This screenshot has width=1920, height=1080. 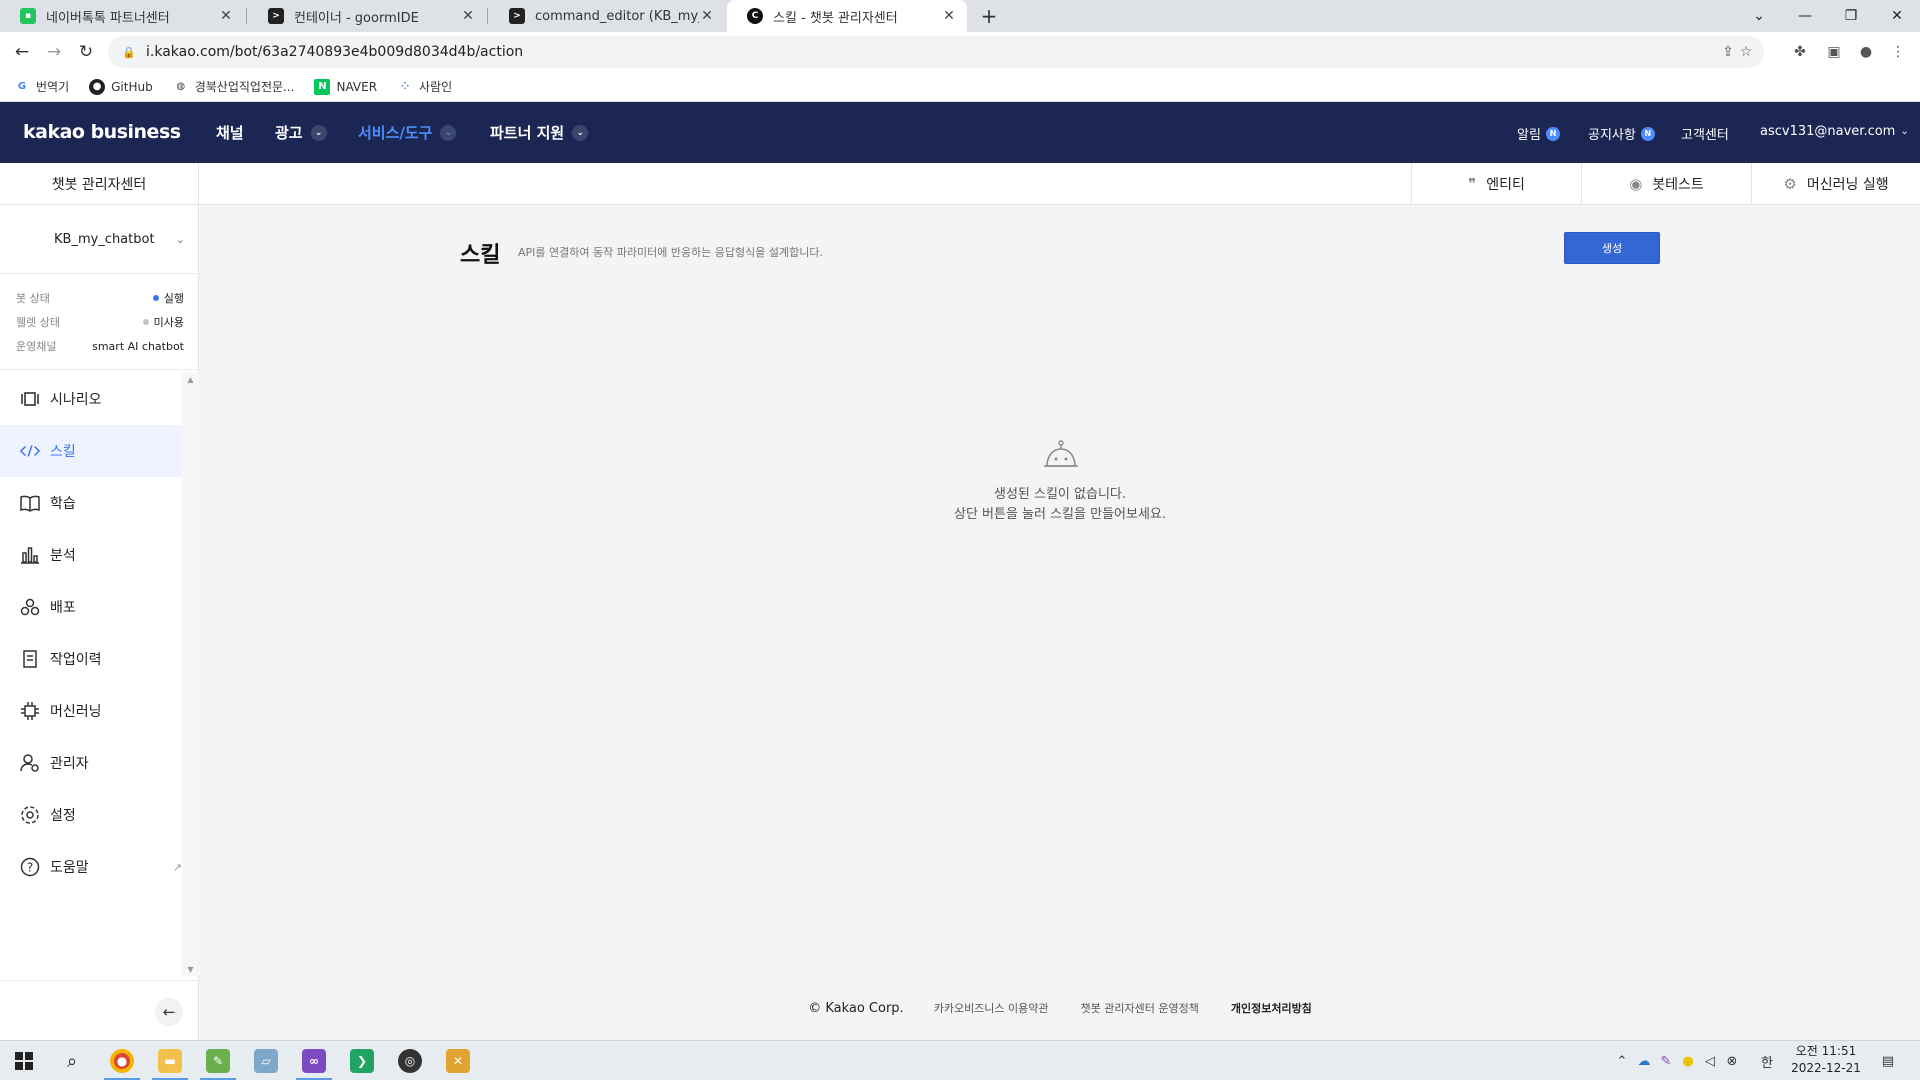 What do you see at coordinates (91, 763) in the screenshot?
I see `sidebar-item-admin: 관리자` at bounding box center [91, 763].